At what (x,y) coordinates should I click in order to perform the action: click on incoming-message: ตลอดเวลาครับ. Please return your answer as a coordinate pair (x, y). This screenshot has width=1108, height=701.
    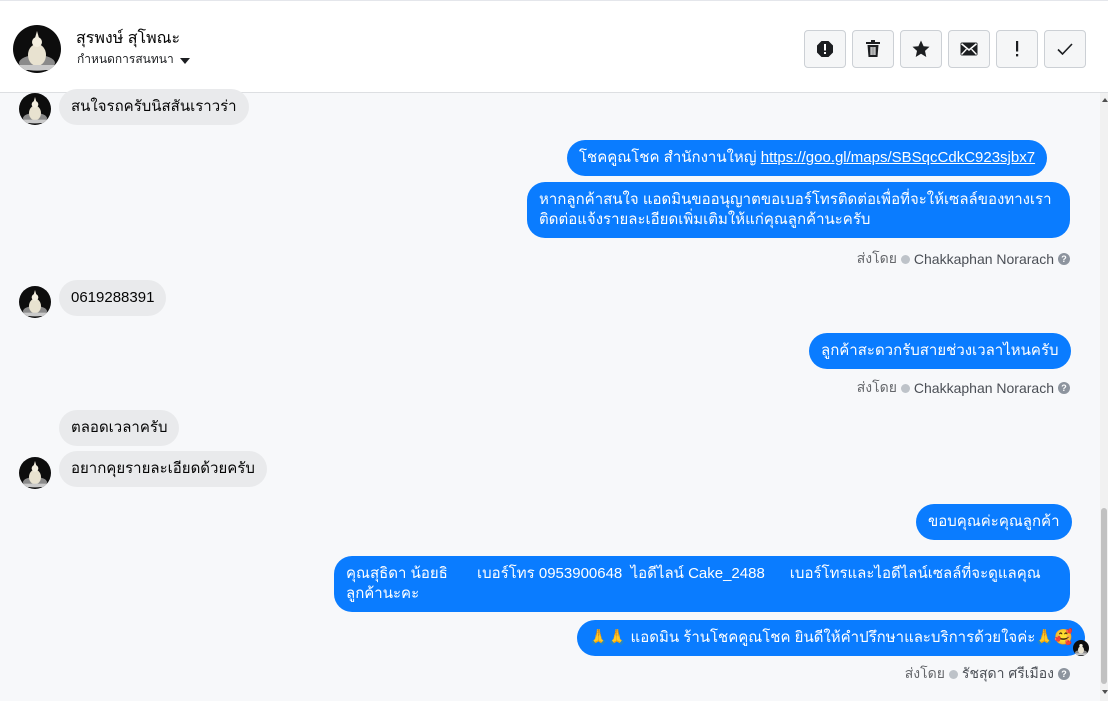
    Looking at the image, I should click on (119, 428).